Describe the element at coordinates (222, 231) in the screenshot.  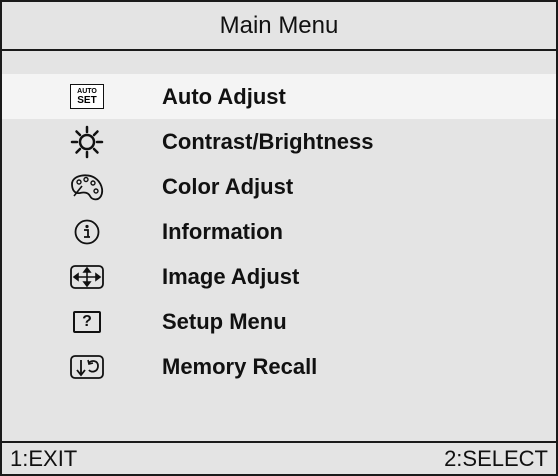
I see `menu-item-label: Information` at that location.